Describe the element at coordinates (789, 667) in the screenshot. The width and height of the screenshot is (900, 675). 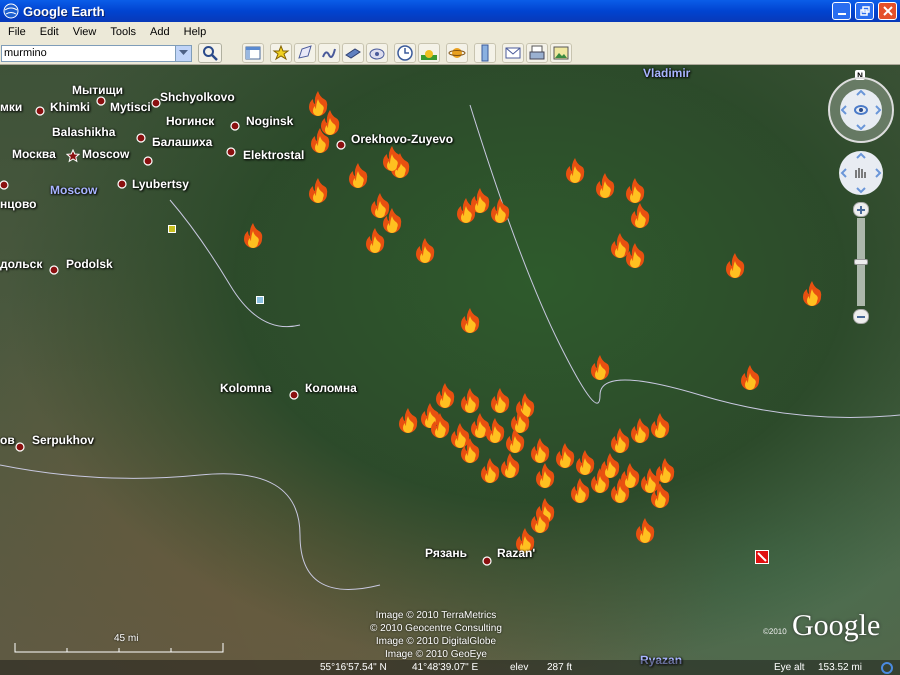
I see `eye-altitude-label: Eye alt` at that location.